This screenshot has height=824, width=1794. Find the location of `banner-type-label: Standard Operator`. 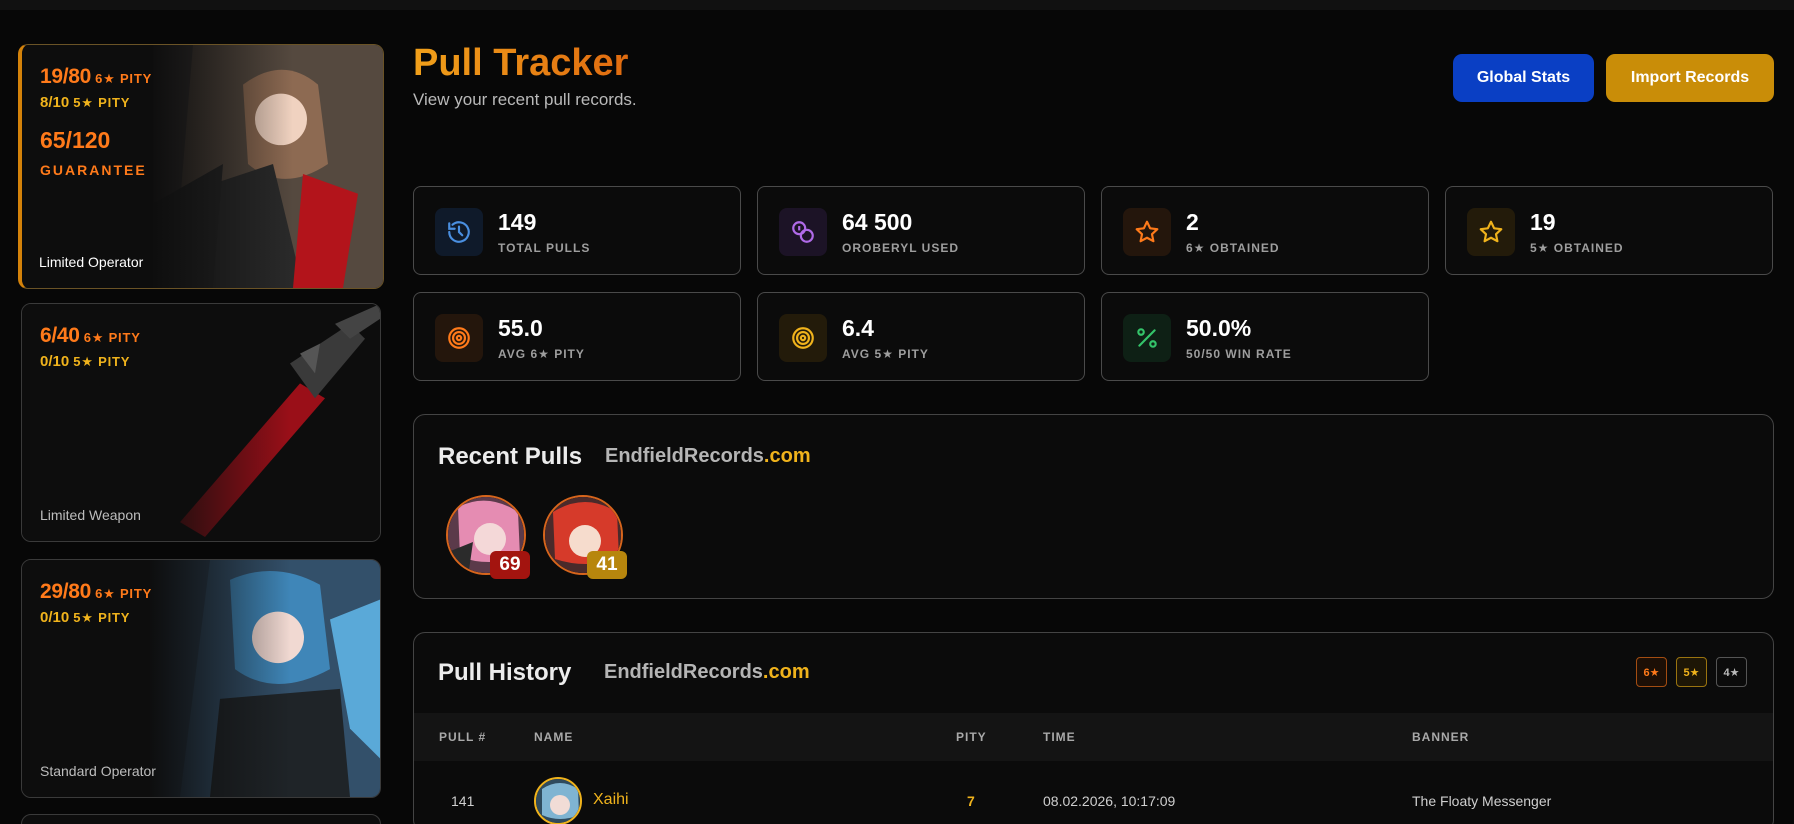

banner-type-label: Standard Operator is located at coordinates (98, 771).